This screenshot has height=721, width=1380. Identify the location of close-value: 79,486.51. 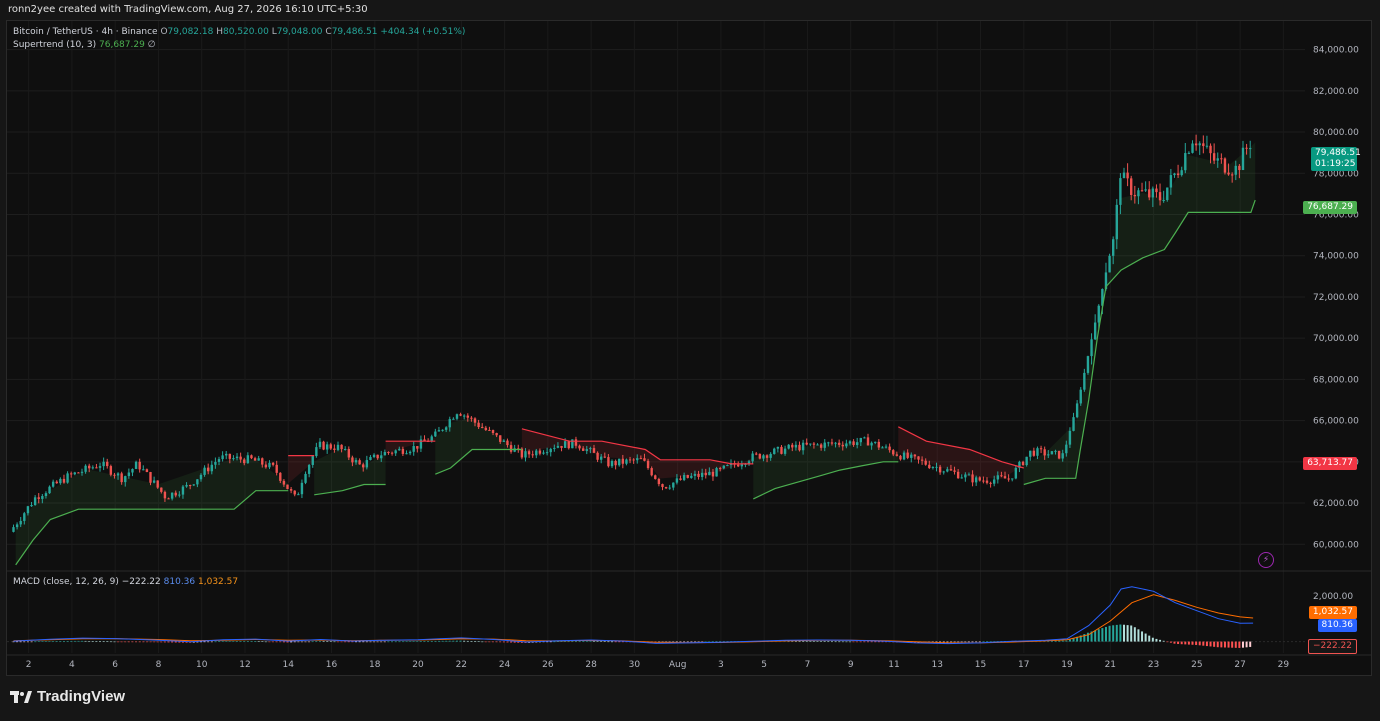
(354, 32).